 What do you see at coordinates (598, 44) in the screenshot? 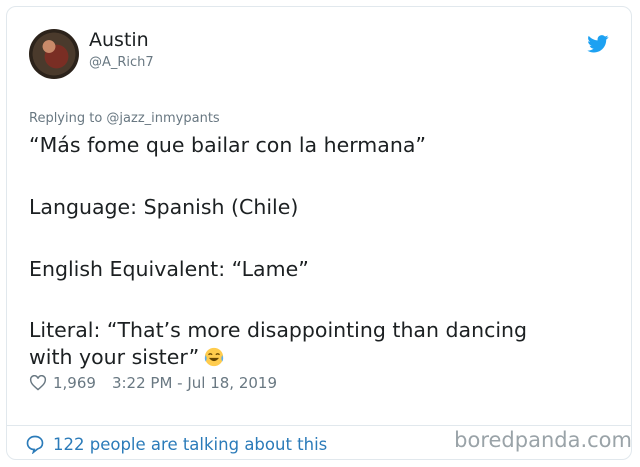
I see `twitter-bird-icon` at bounding box center [598, 44].